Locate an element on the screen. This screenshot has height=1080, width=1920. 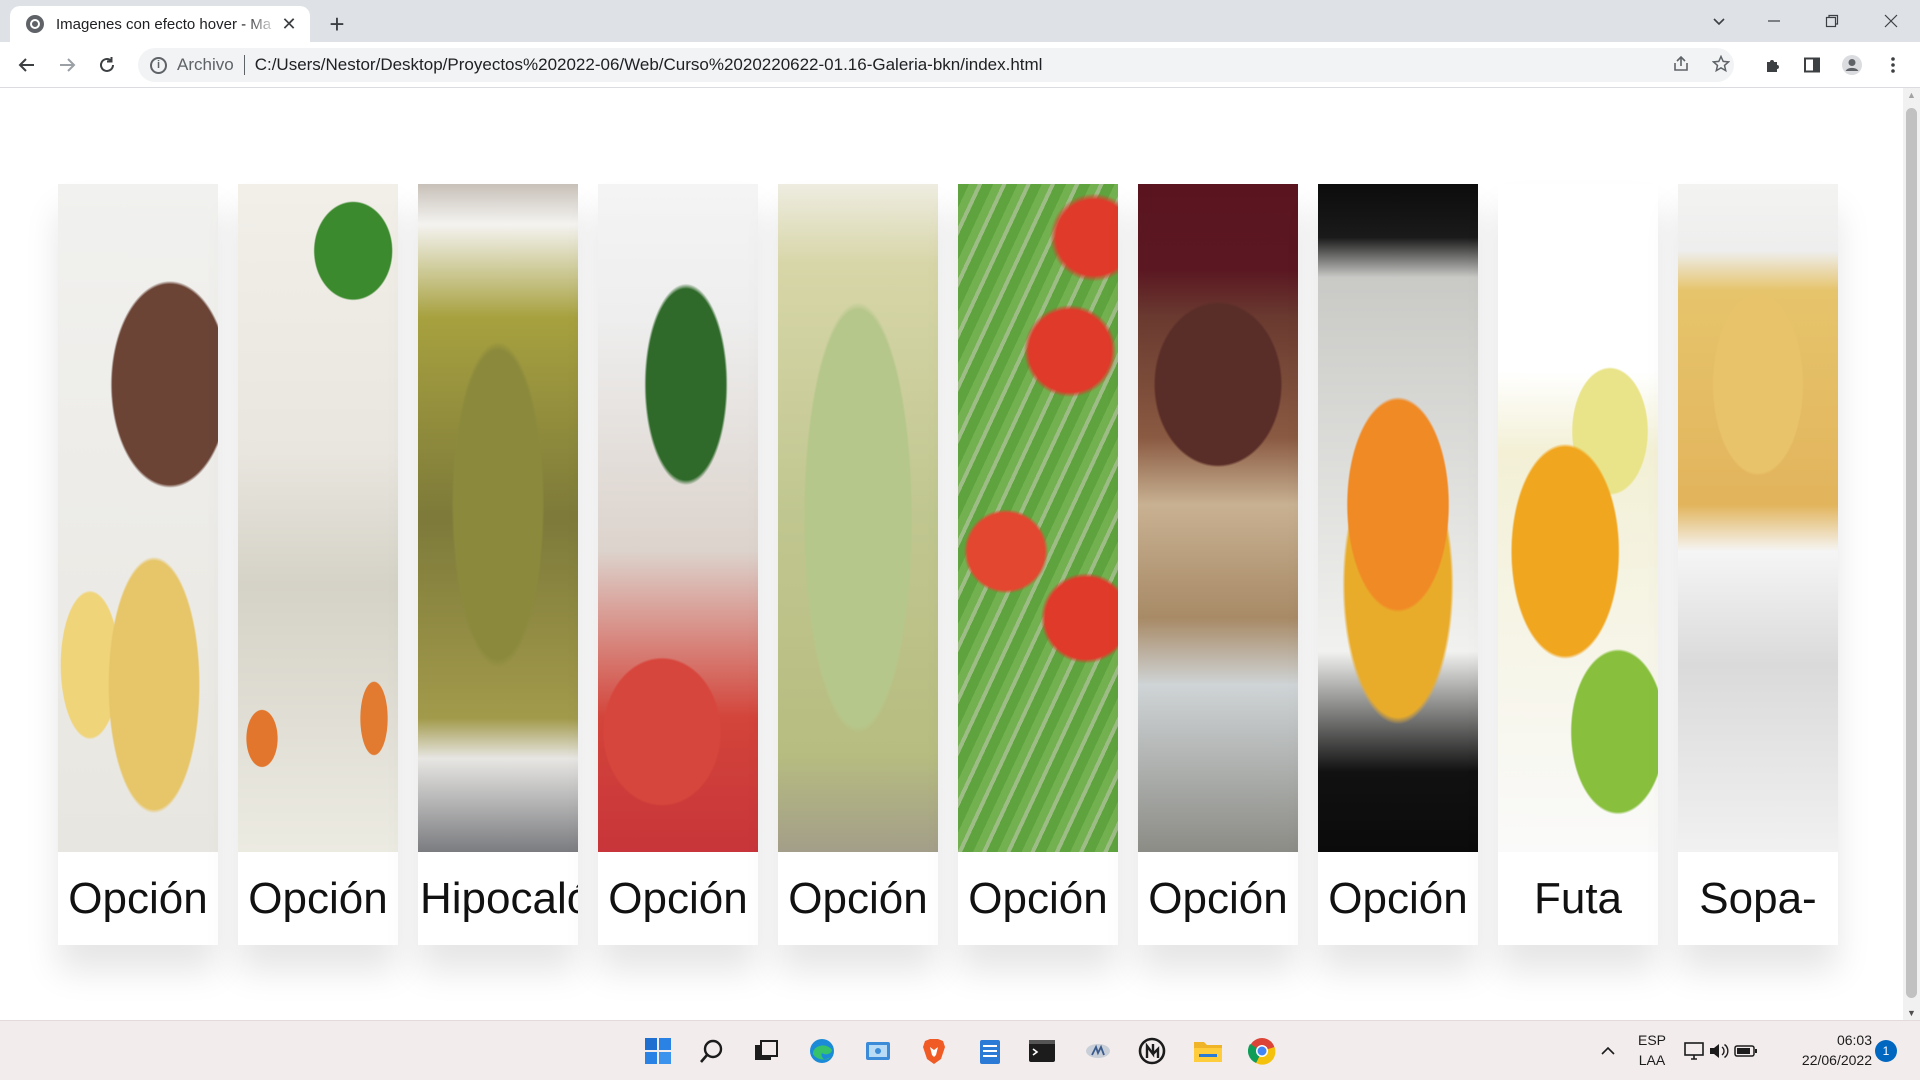
tab-title: Imagenes con efecto hover - Ma is located at coordinates (164, 24).